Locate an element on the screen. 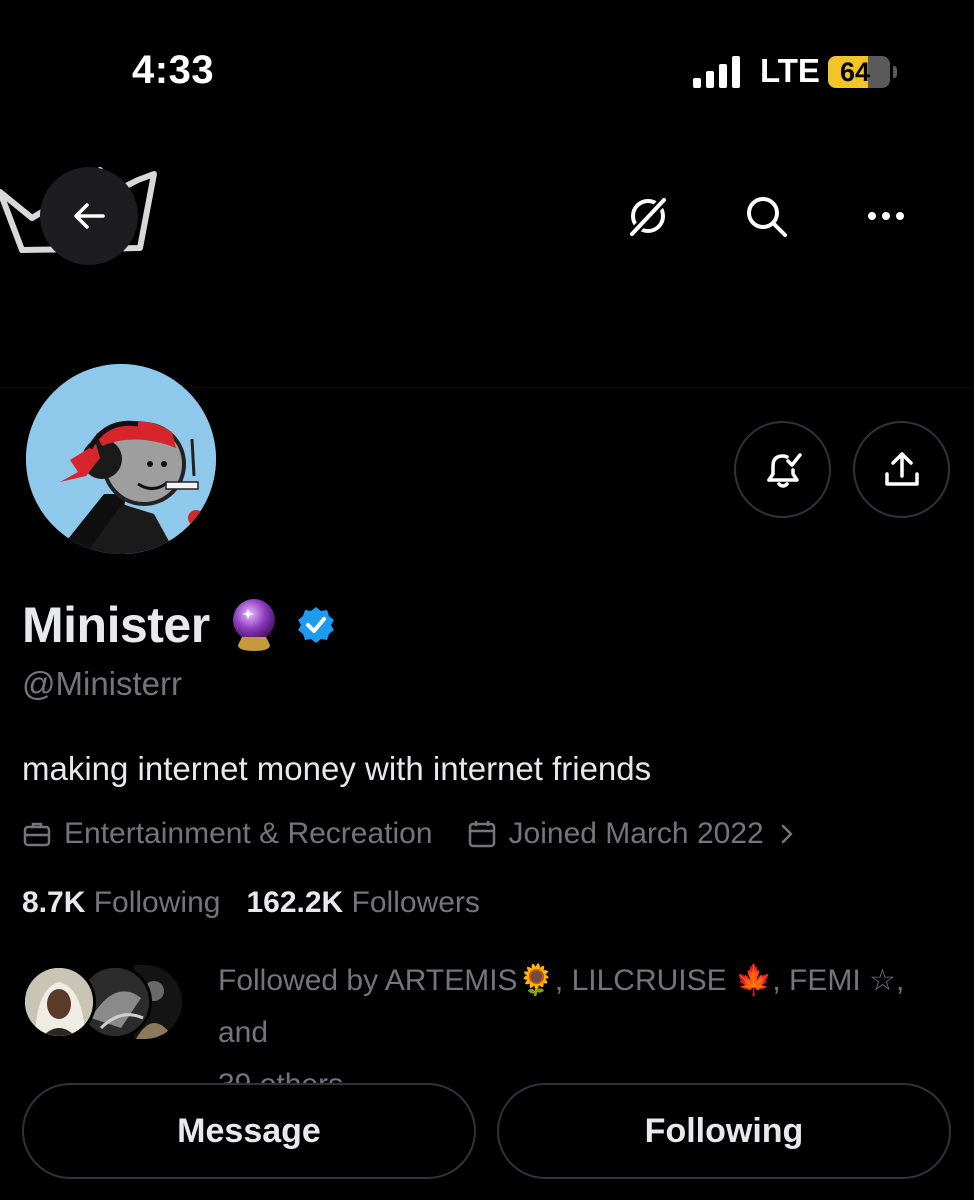  chevron-right-icon is located at coordinates (786, 834).